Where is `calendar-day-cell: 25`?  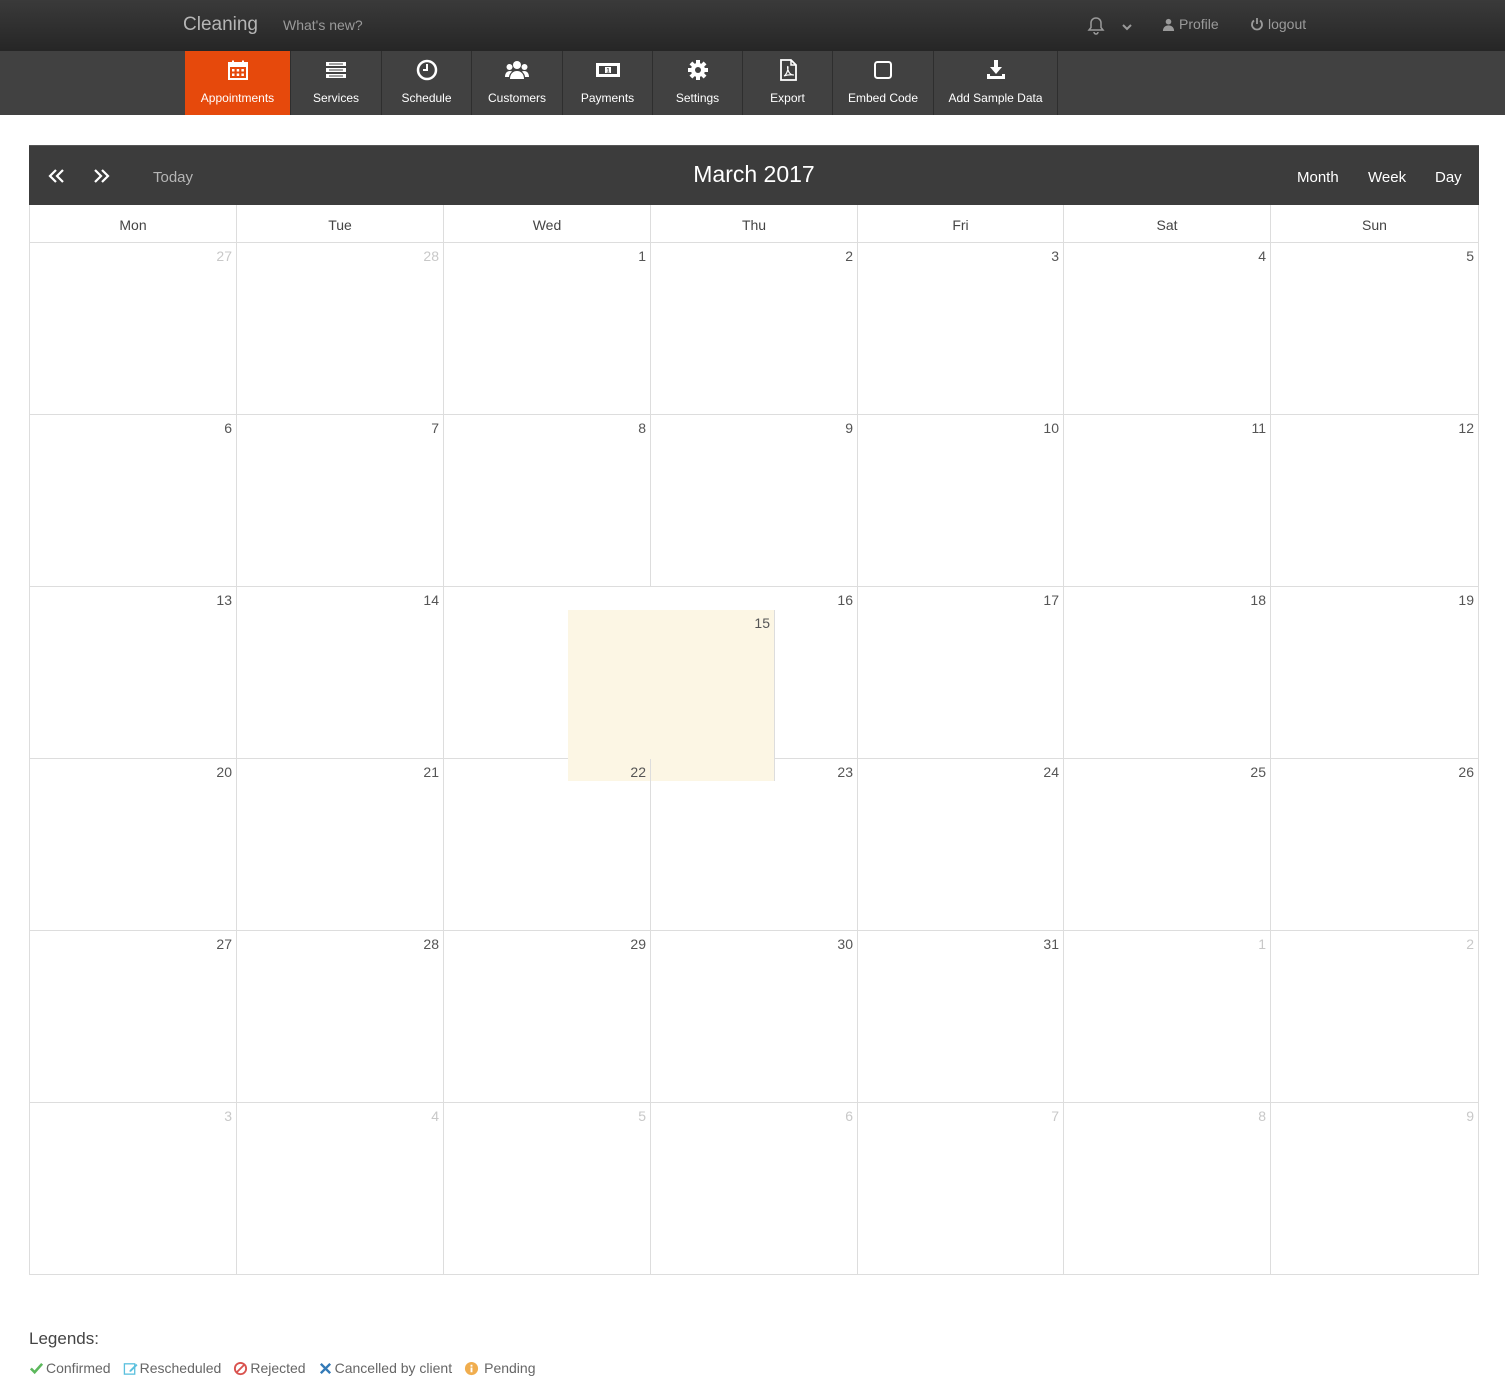 calendar-day-cell: 25 is located at coordinates (1167, 844).